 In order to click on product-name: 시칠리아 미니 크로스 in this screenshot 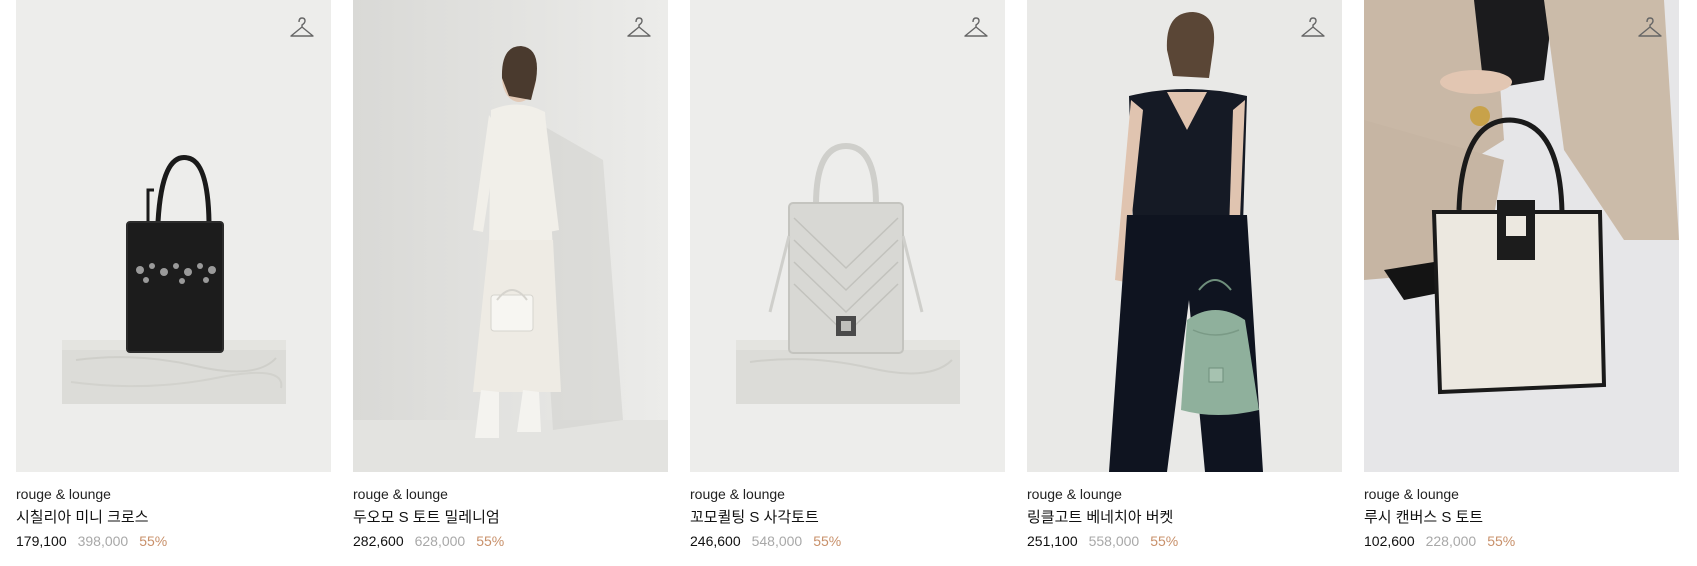, I will do `click(173, 518)`.